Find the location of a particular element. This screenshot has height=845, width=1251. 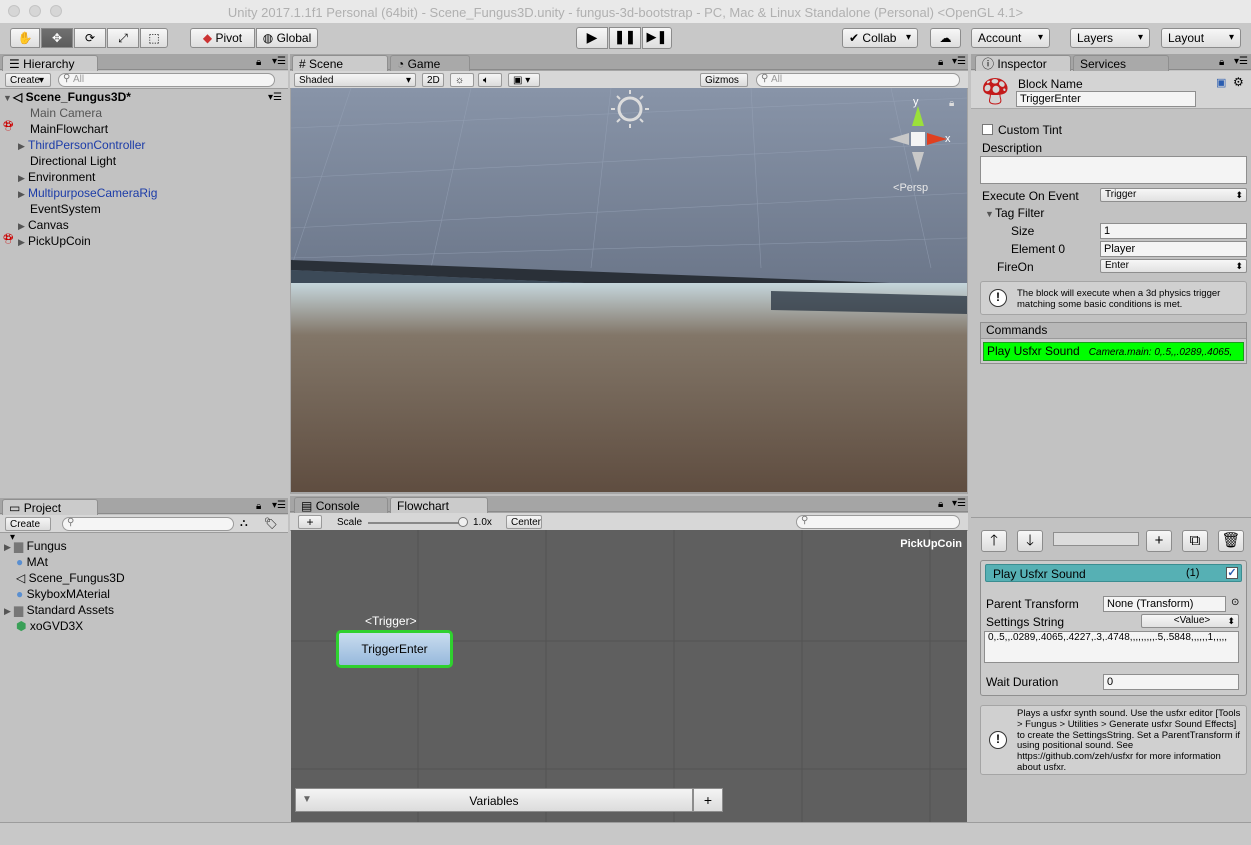

play-button: ▶ is located at coordinates (592, 38).